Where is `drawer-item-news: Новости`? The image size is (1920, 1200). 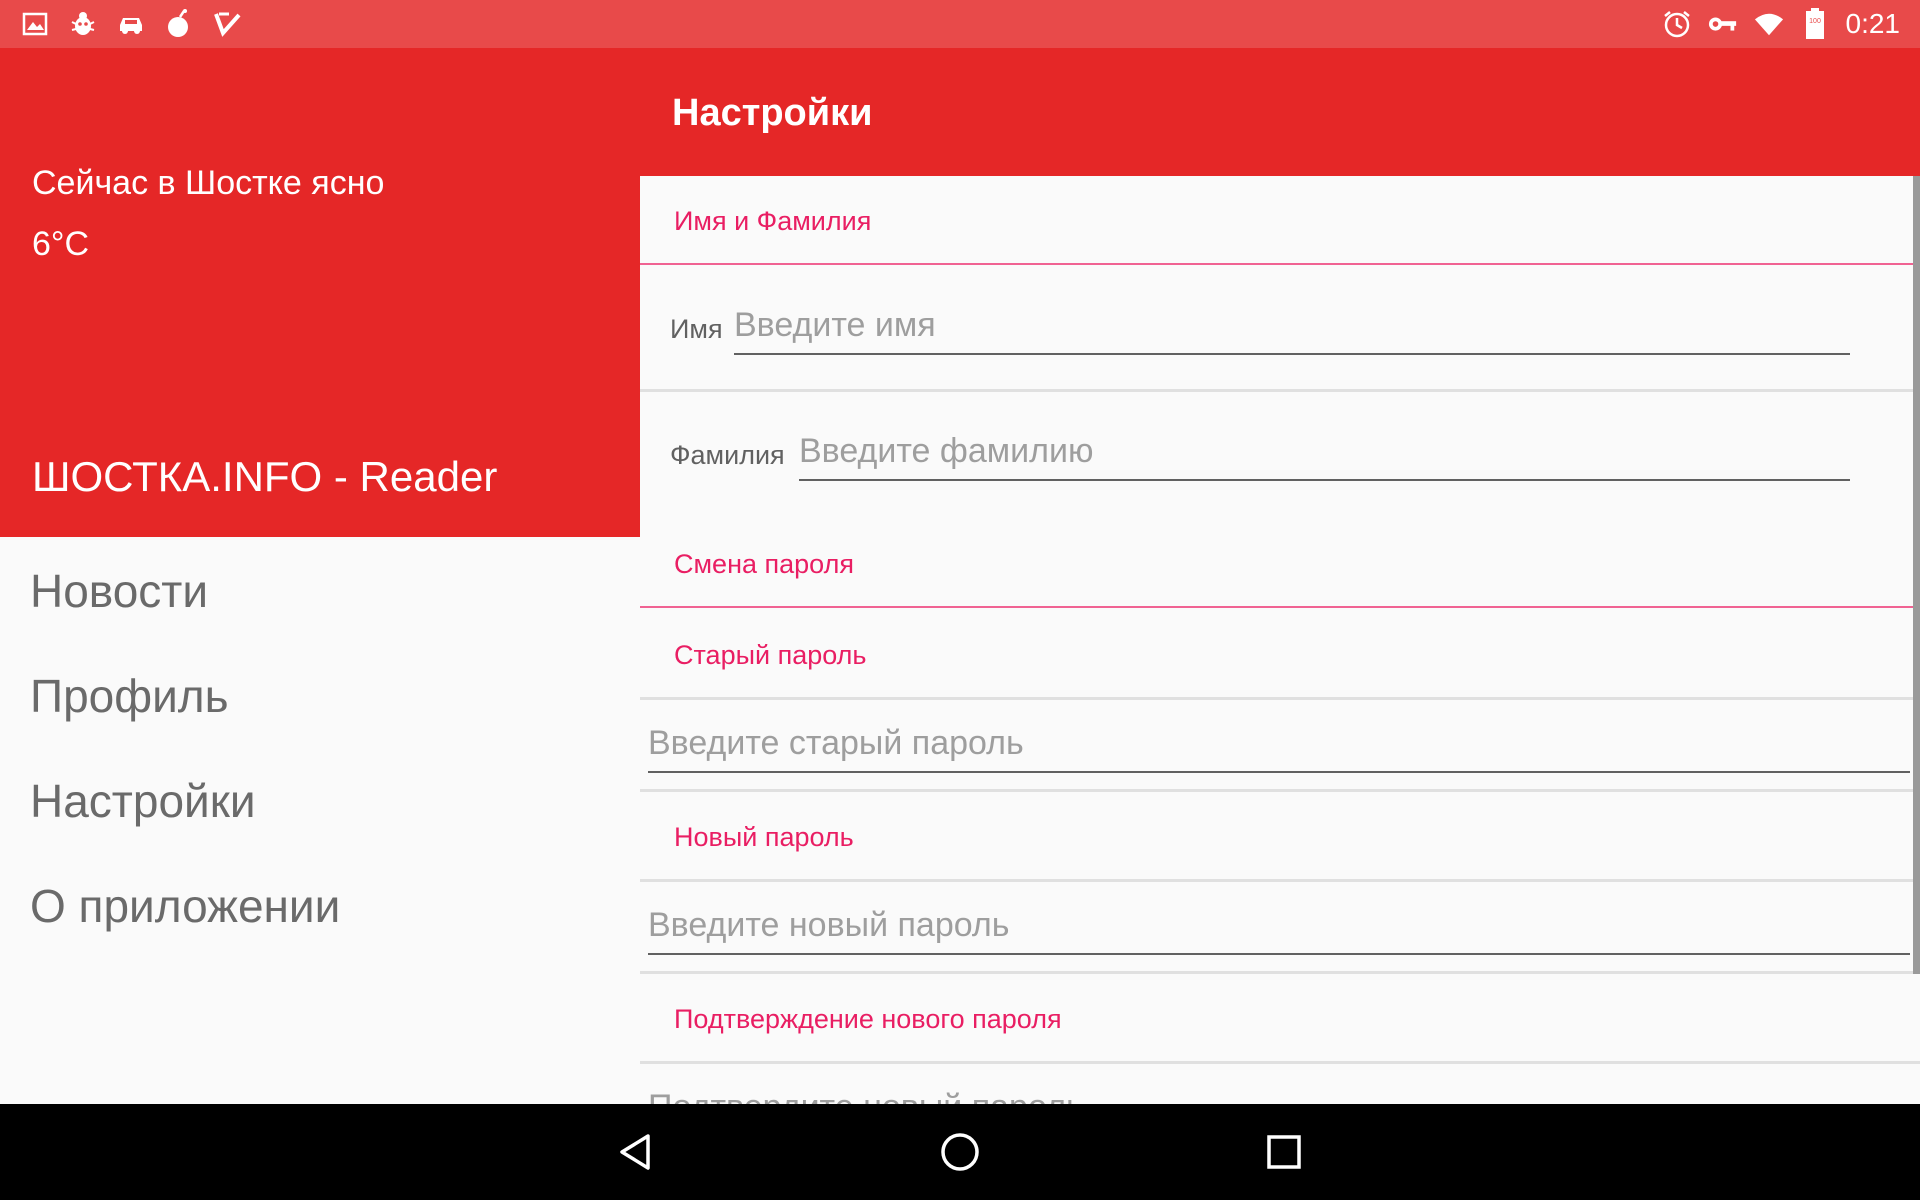 drawer-item-news: Новости is located at coordinates (119, 591).